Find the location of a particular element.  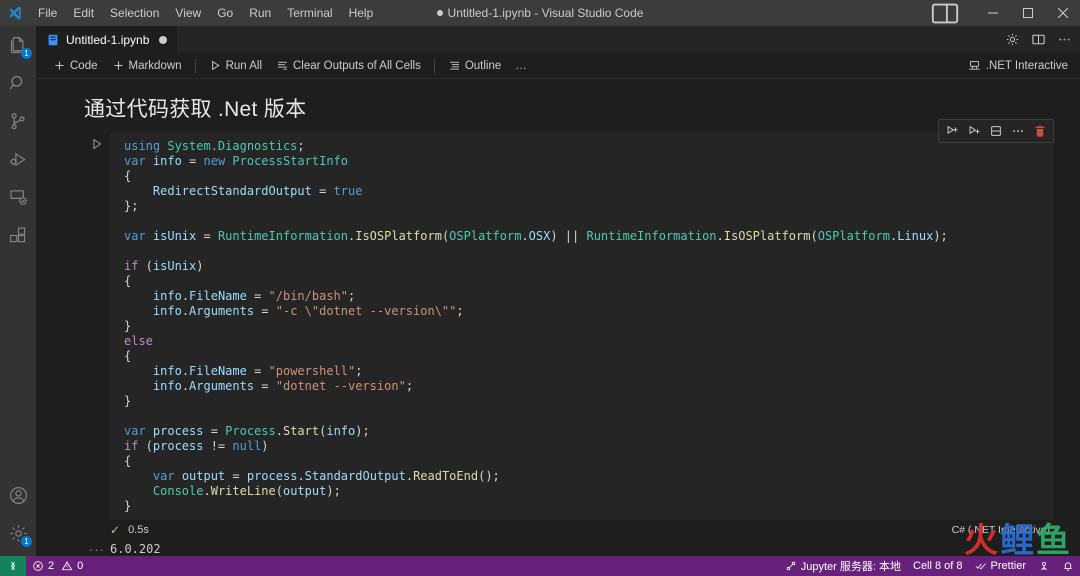

window-title-text: Untitled-1.ipynb - Visual Studio Code is located at coordinates (545, 13).